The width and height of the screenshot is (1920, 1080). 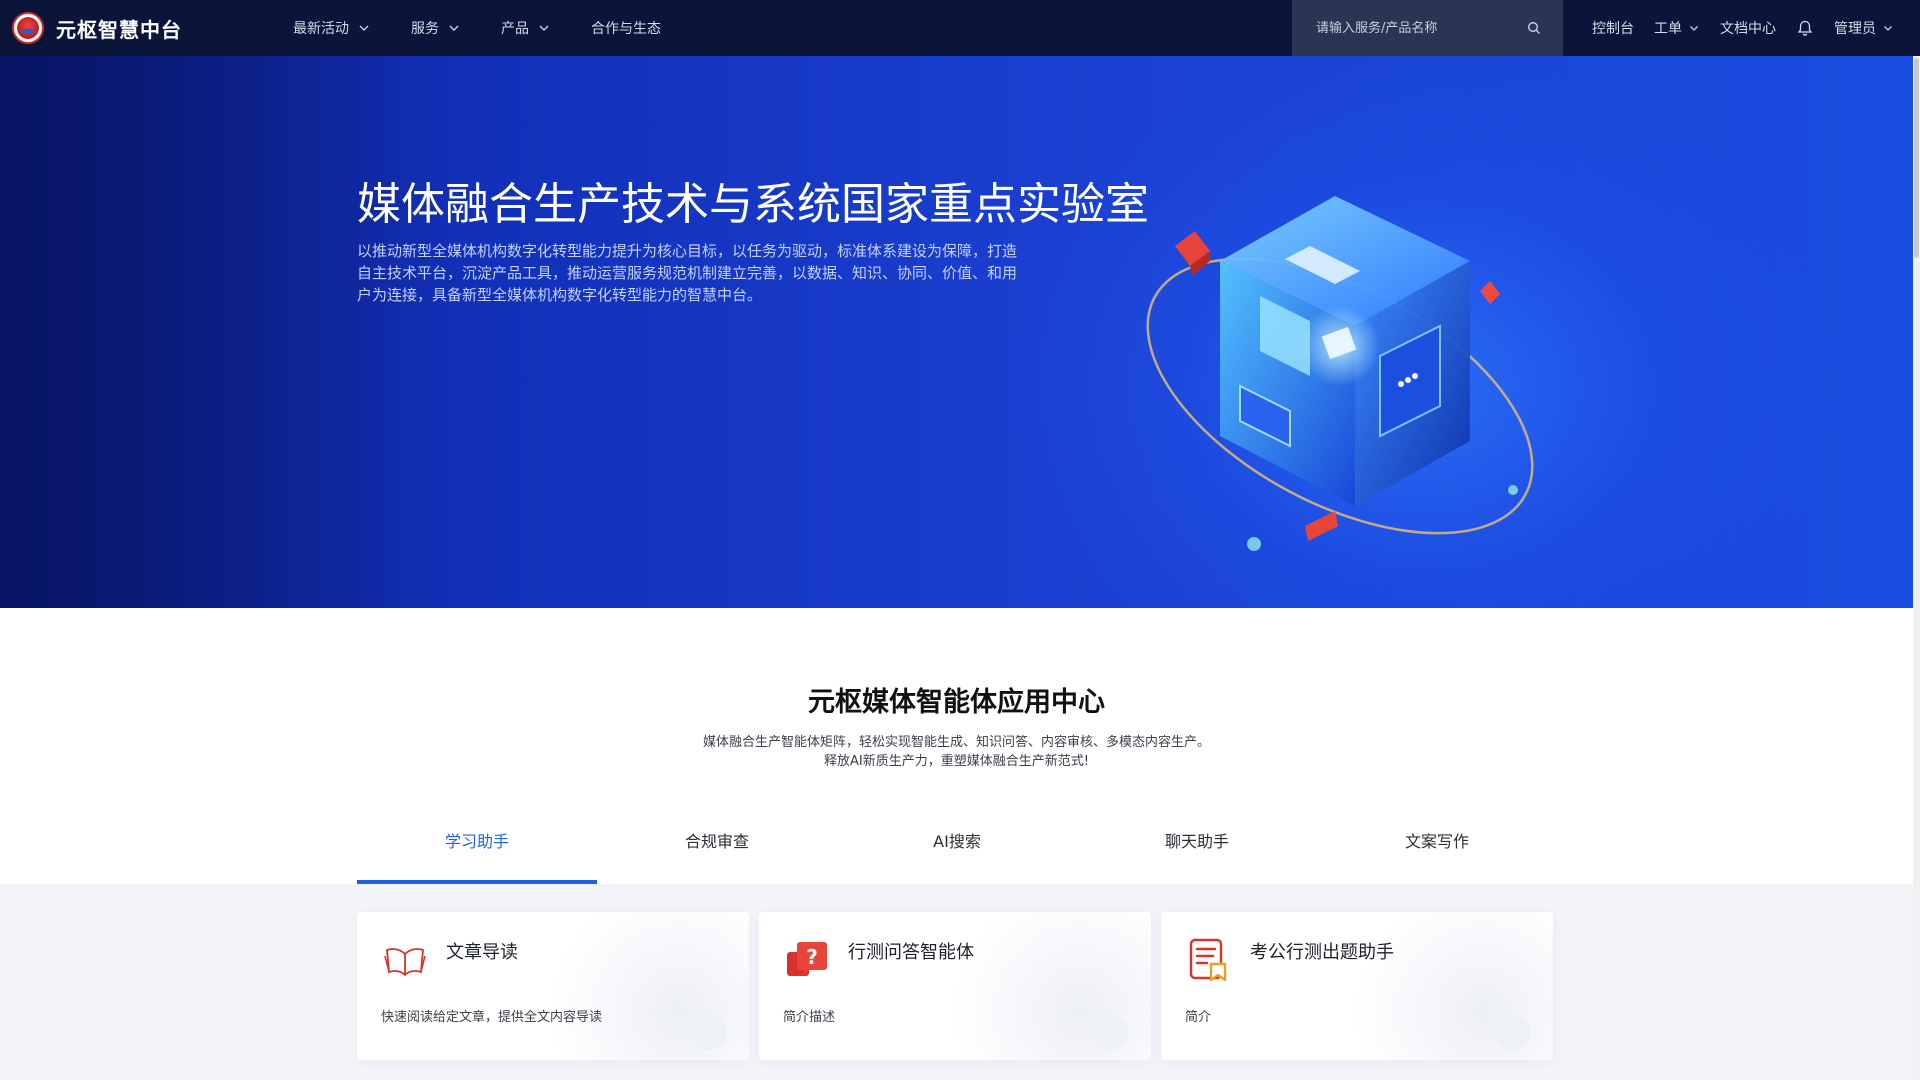 I want to click on tab-ai-search: AI搜索, so click(x=957, y=846).